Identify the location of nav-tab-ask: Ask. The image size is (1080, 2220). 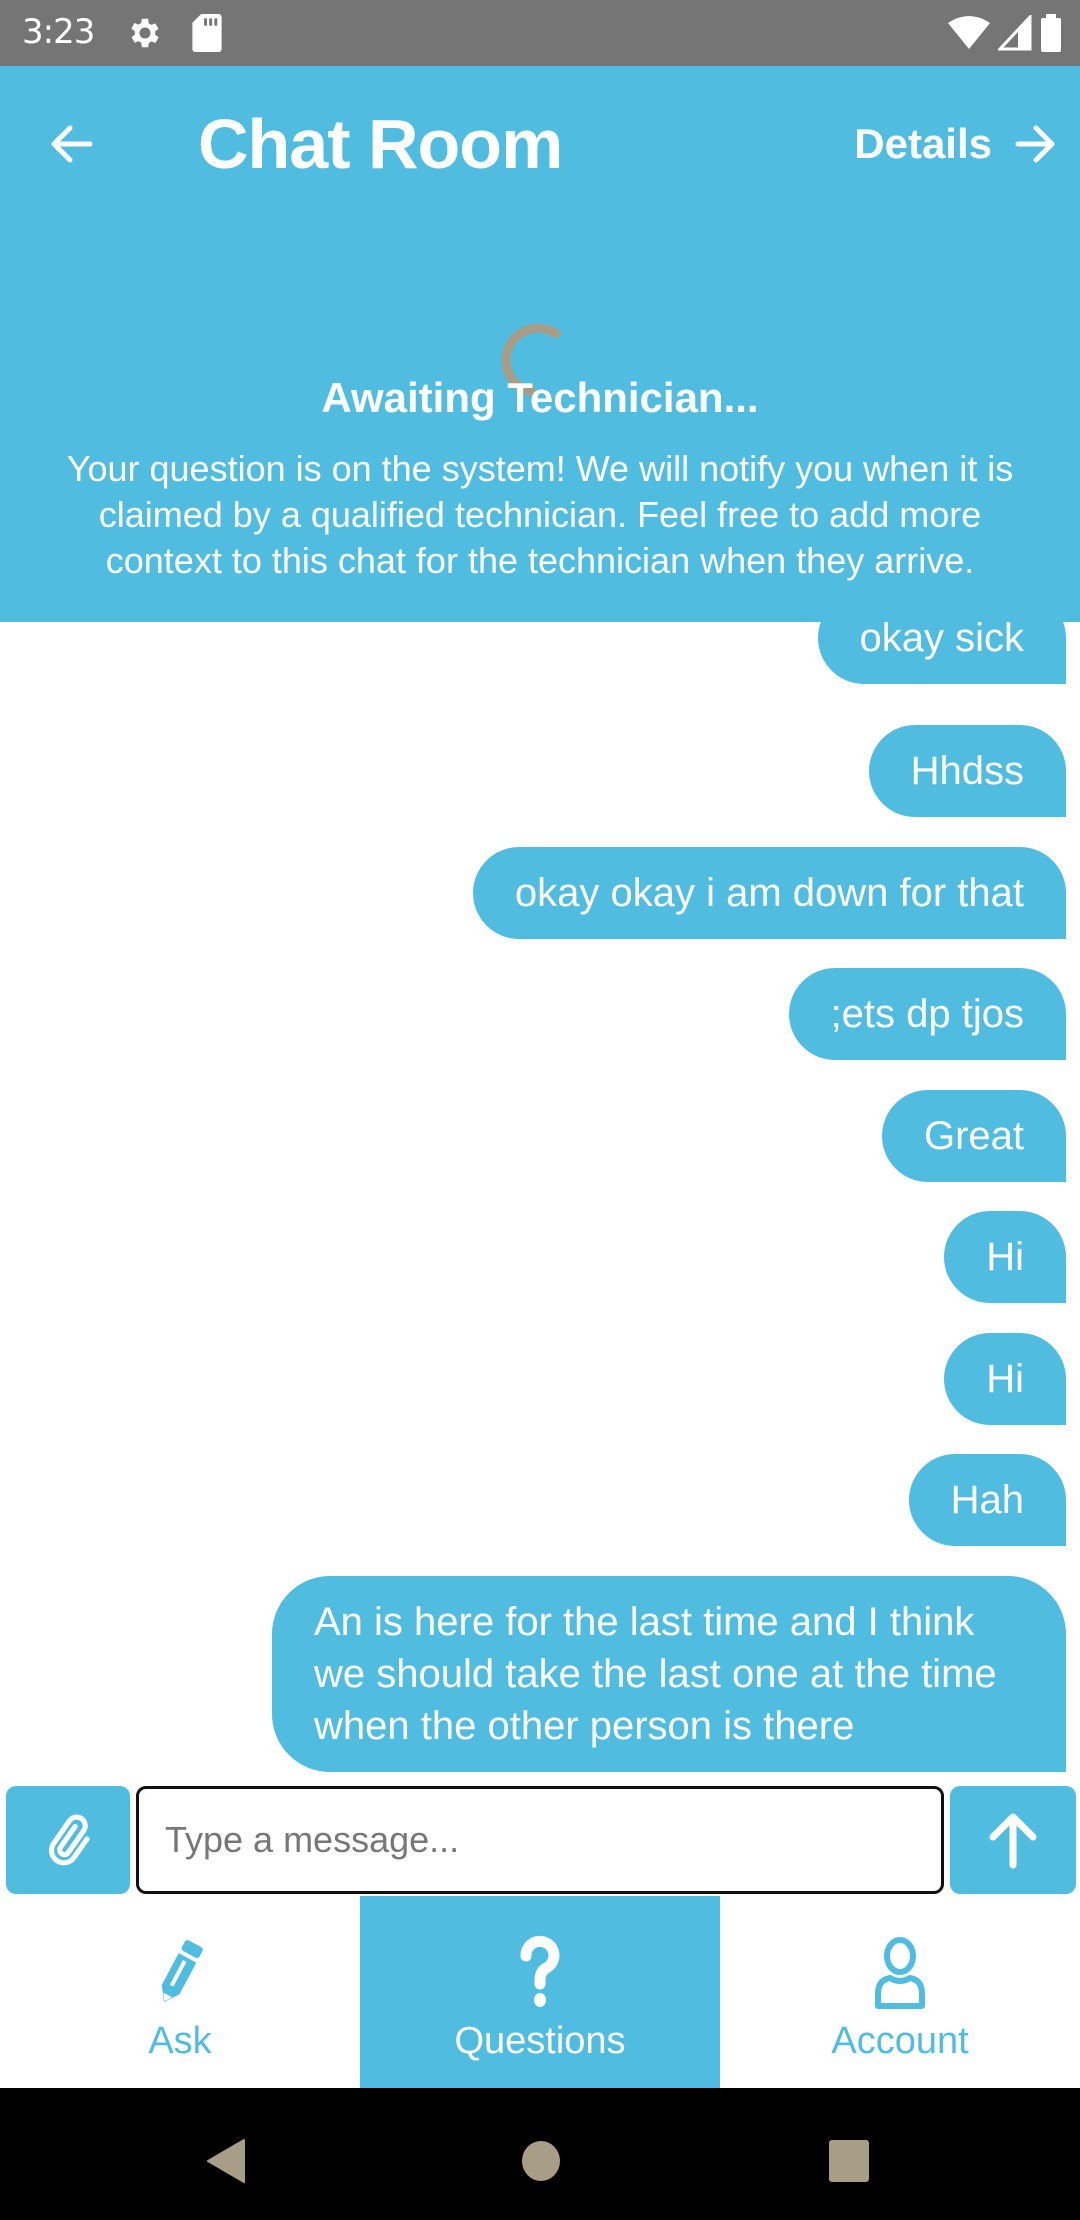
(180, 1992).